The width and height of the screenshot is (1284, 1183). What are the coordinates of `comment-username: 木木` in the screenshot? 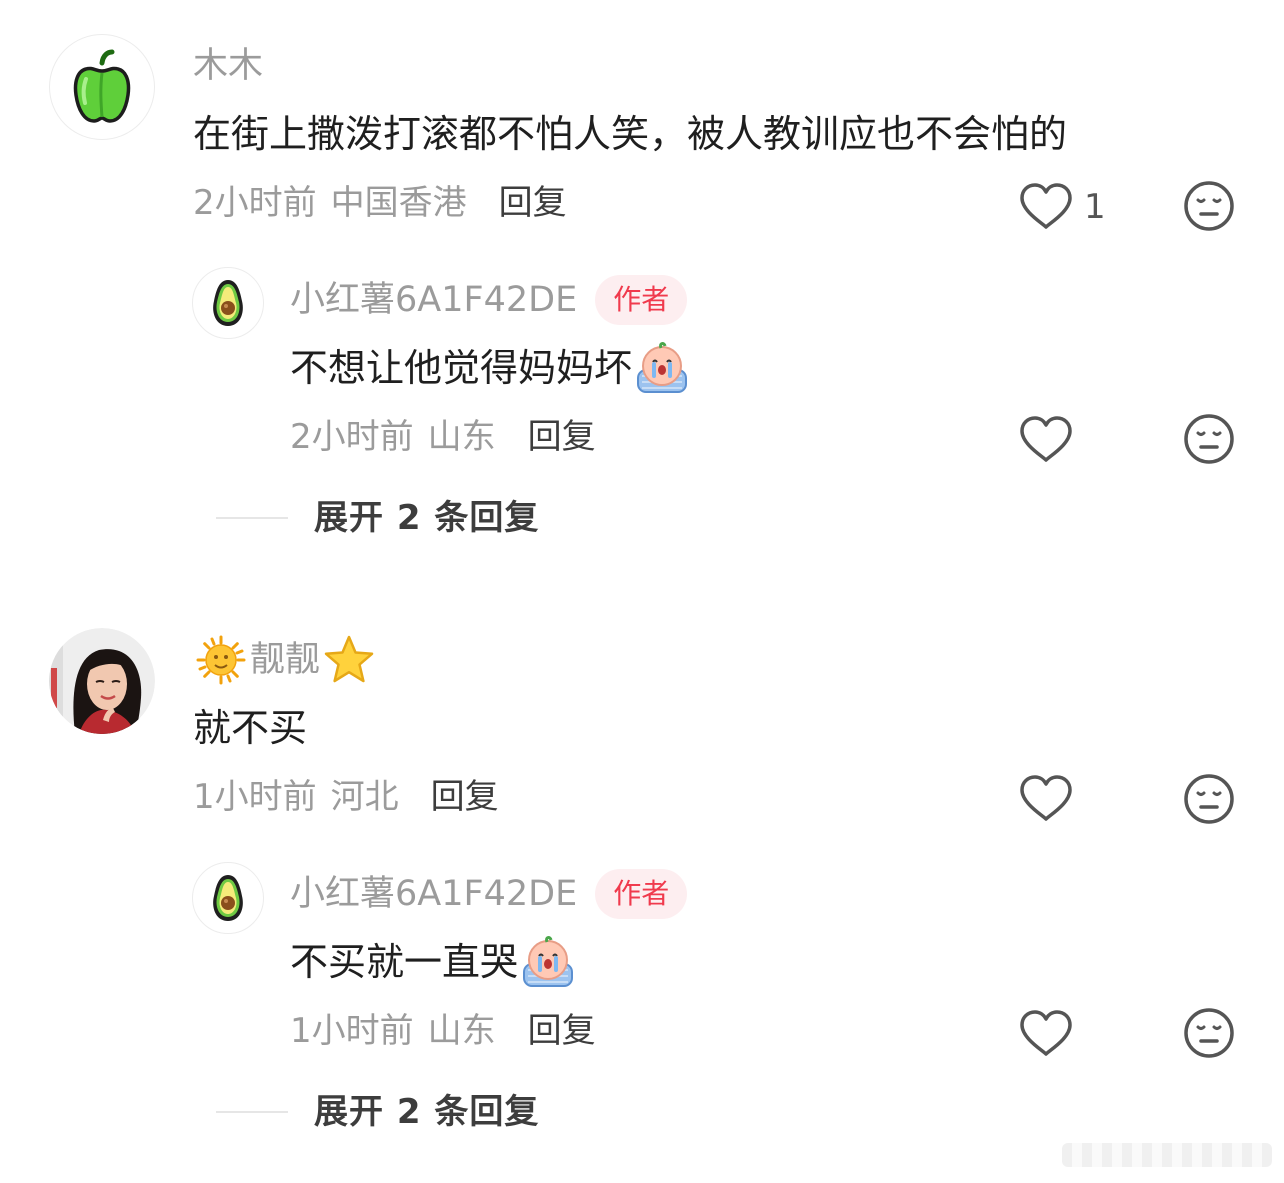 It's located at (228, 66).